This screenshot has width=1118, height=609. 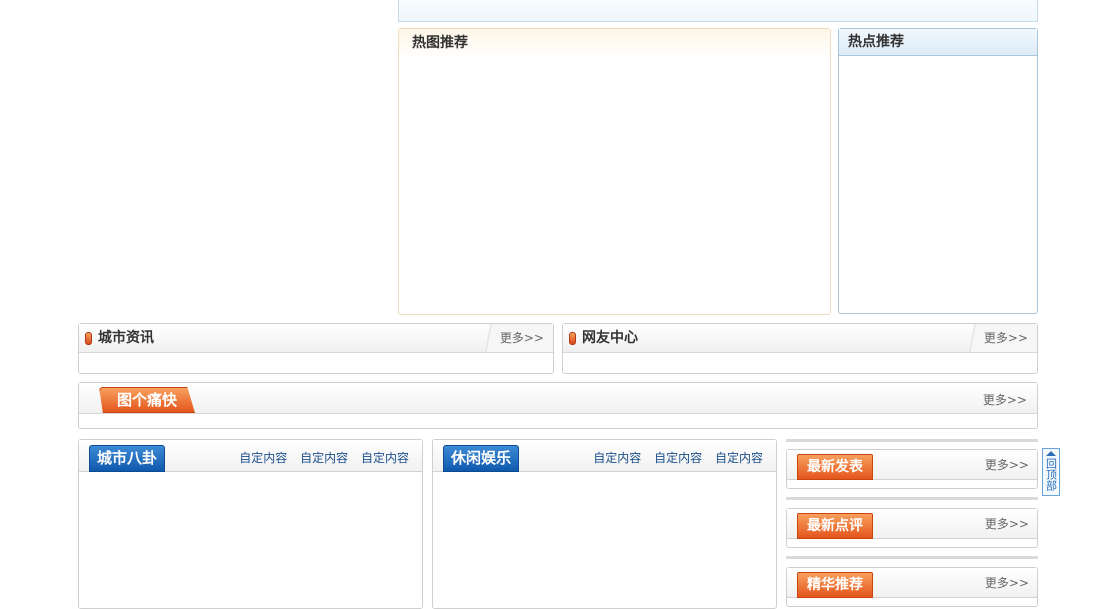 I want to click on hot-spots-title: 热点推荐, so click(x=938, y=42).